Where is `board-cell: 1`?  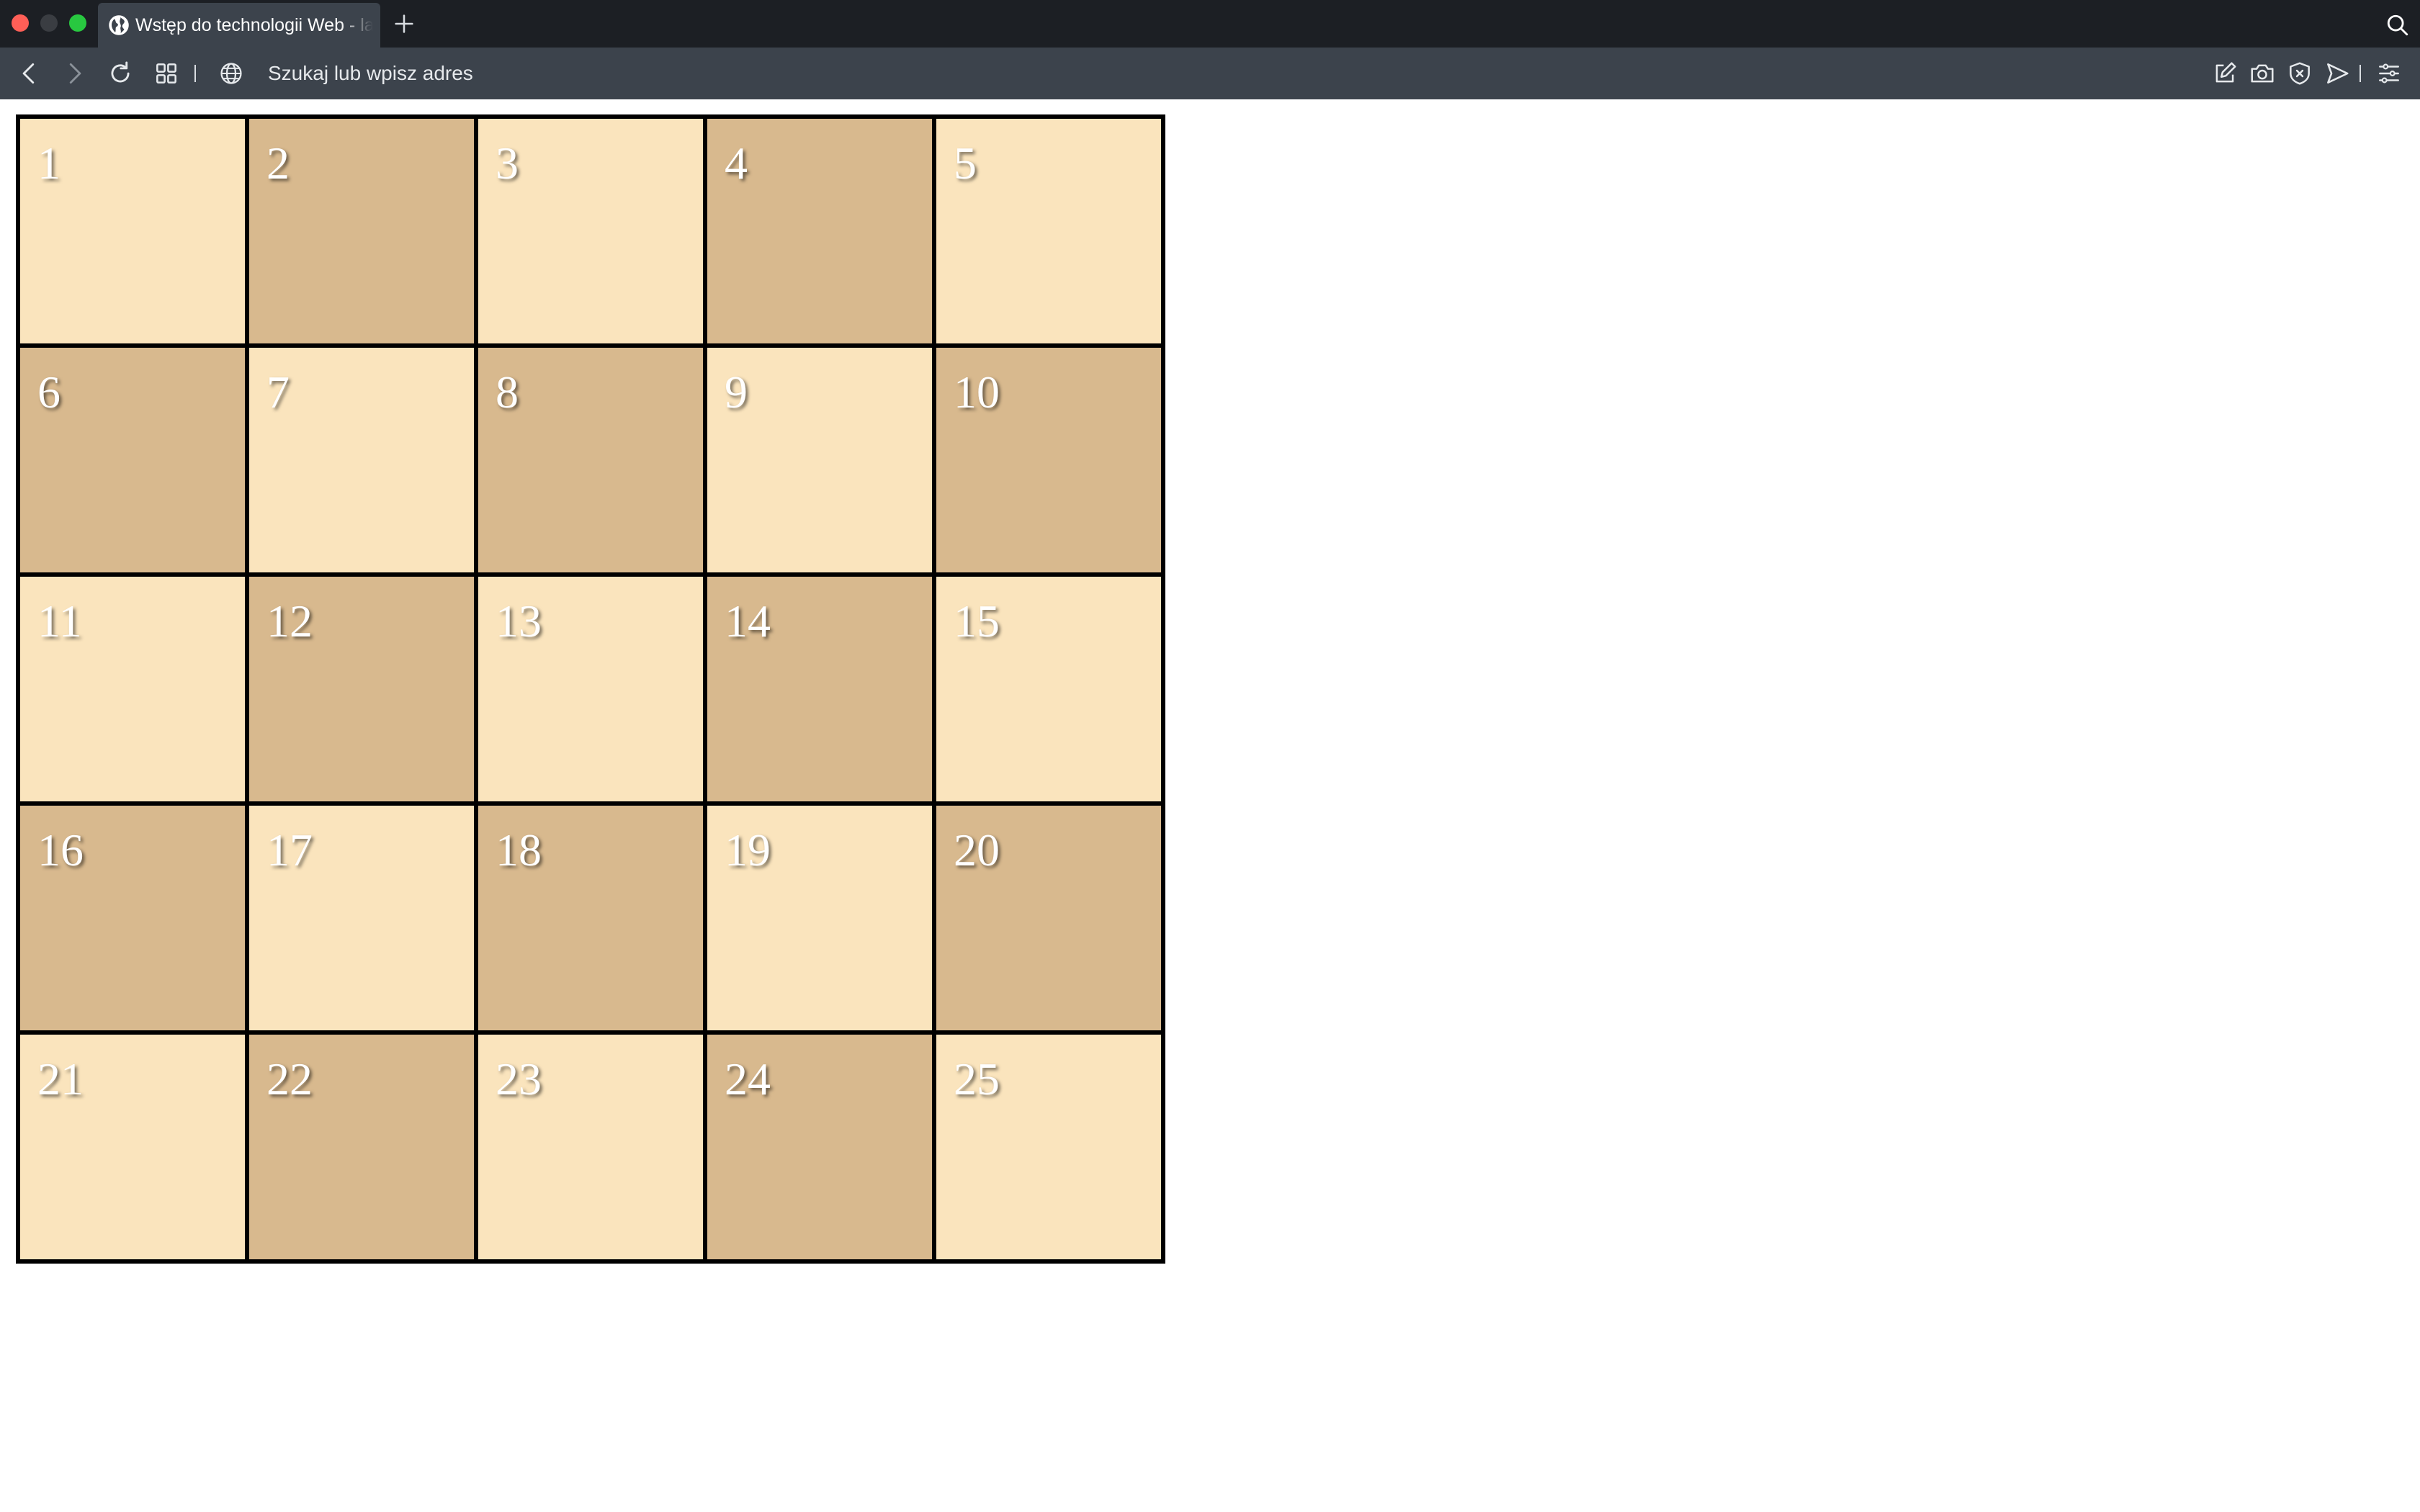
board-cell: 1 is located at coordinates (132, 231).